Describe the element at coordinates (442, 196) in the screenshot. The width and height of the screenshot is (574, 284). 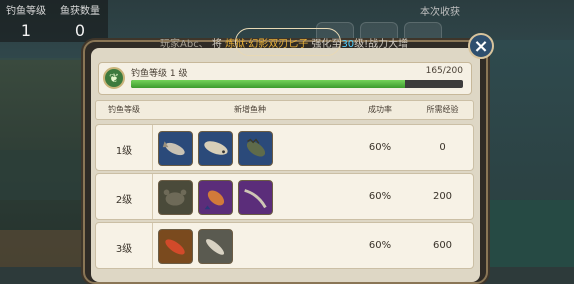
I see `row-exp: 200` at that location.